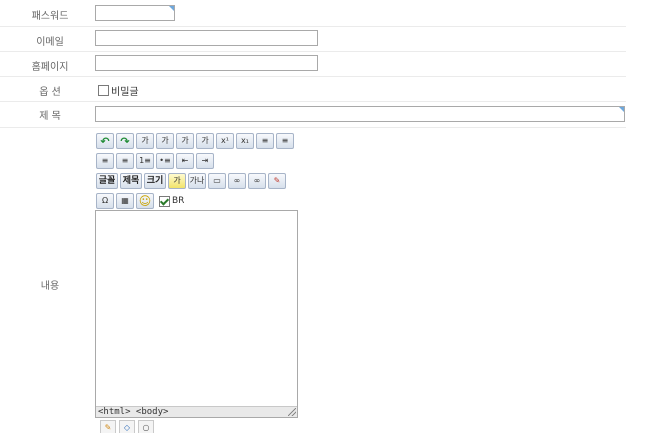 The width and height of the screenshot is (650, 433). Describe the element at coordinates (105, 161) in the screenshot. I see `align-right-icon: ≡` at that location.